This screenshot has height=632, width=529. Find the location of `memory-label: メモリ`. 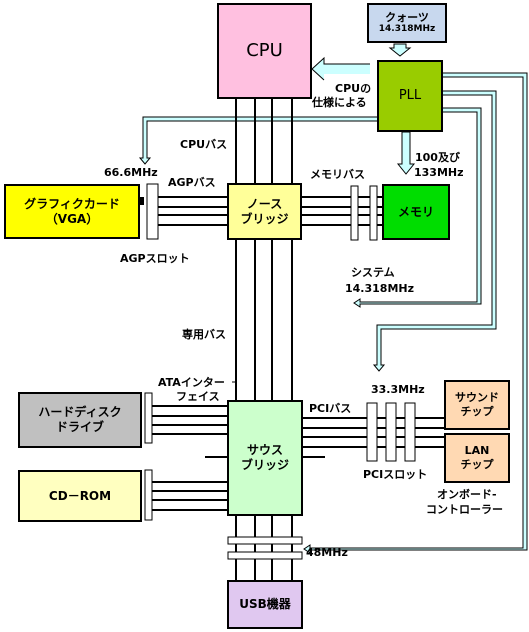

memory-label: メモリ is located at coordinates (415, 211).